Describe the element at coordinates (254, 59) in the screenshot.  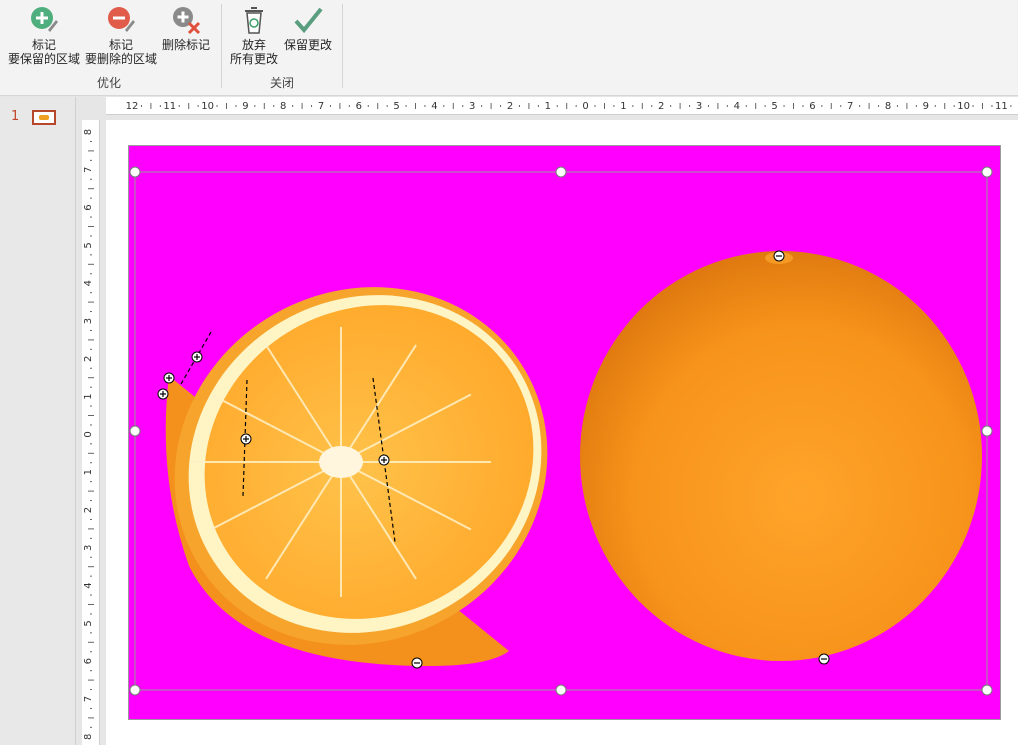
I see `discard-line2: 所有更改` at that location.